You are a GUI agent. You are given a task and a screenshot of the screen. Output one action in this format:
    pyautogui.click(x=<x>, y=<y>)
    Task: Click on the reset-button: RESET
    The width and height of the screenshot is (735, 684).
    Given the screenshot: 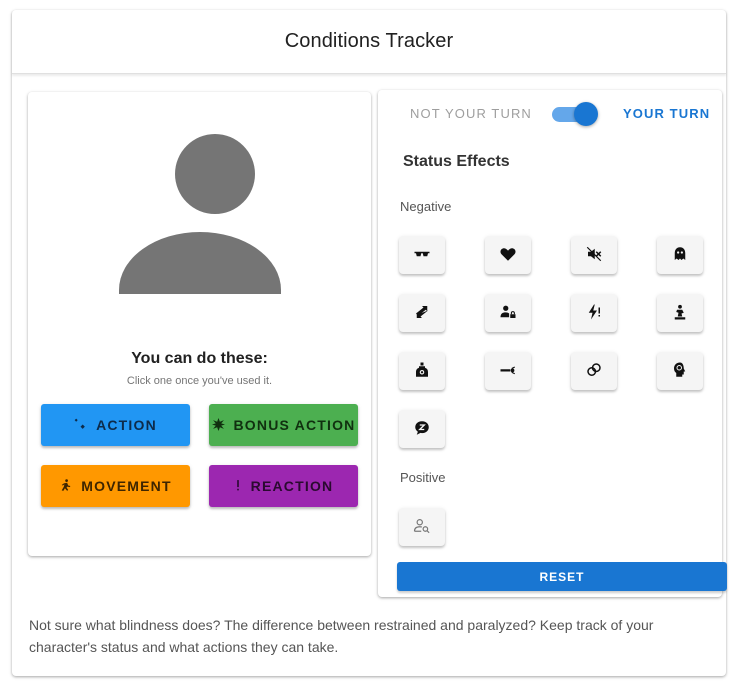 What is the action you would take?
    pyautogui.click(x=562, y=576)
    